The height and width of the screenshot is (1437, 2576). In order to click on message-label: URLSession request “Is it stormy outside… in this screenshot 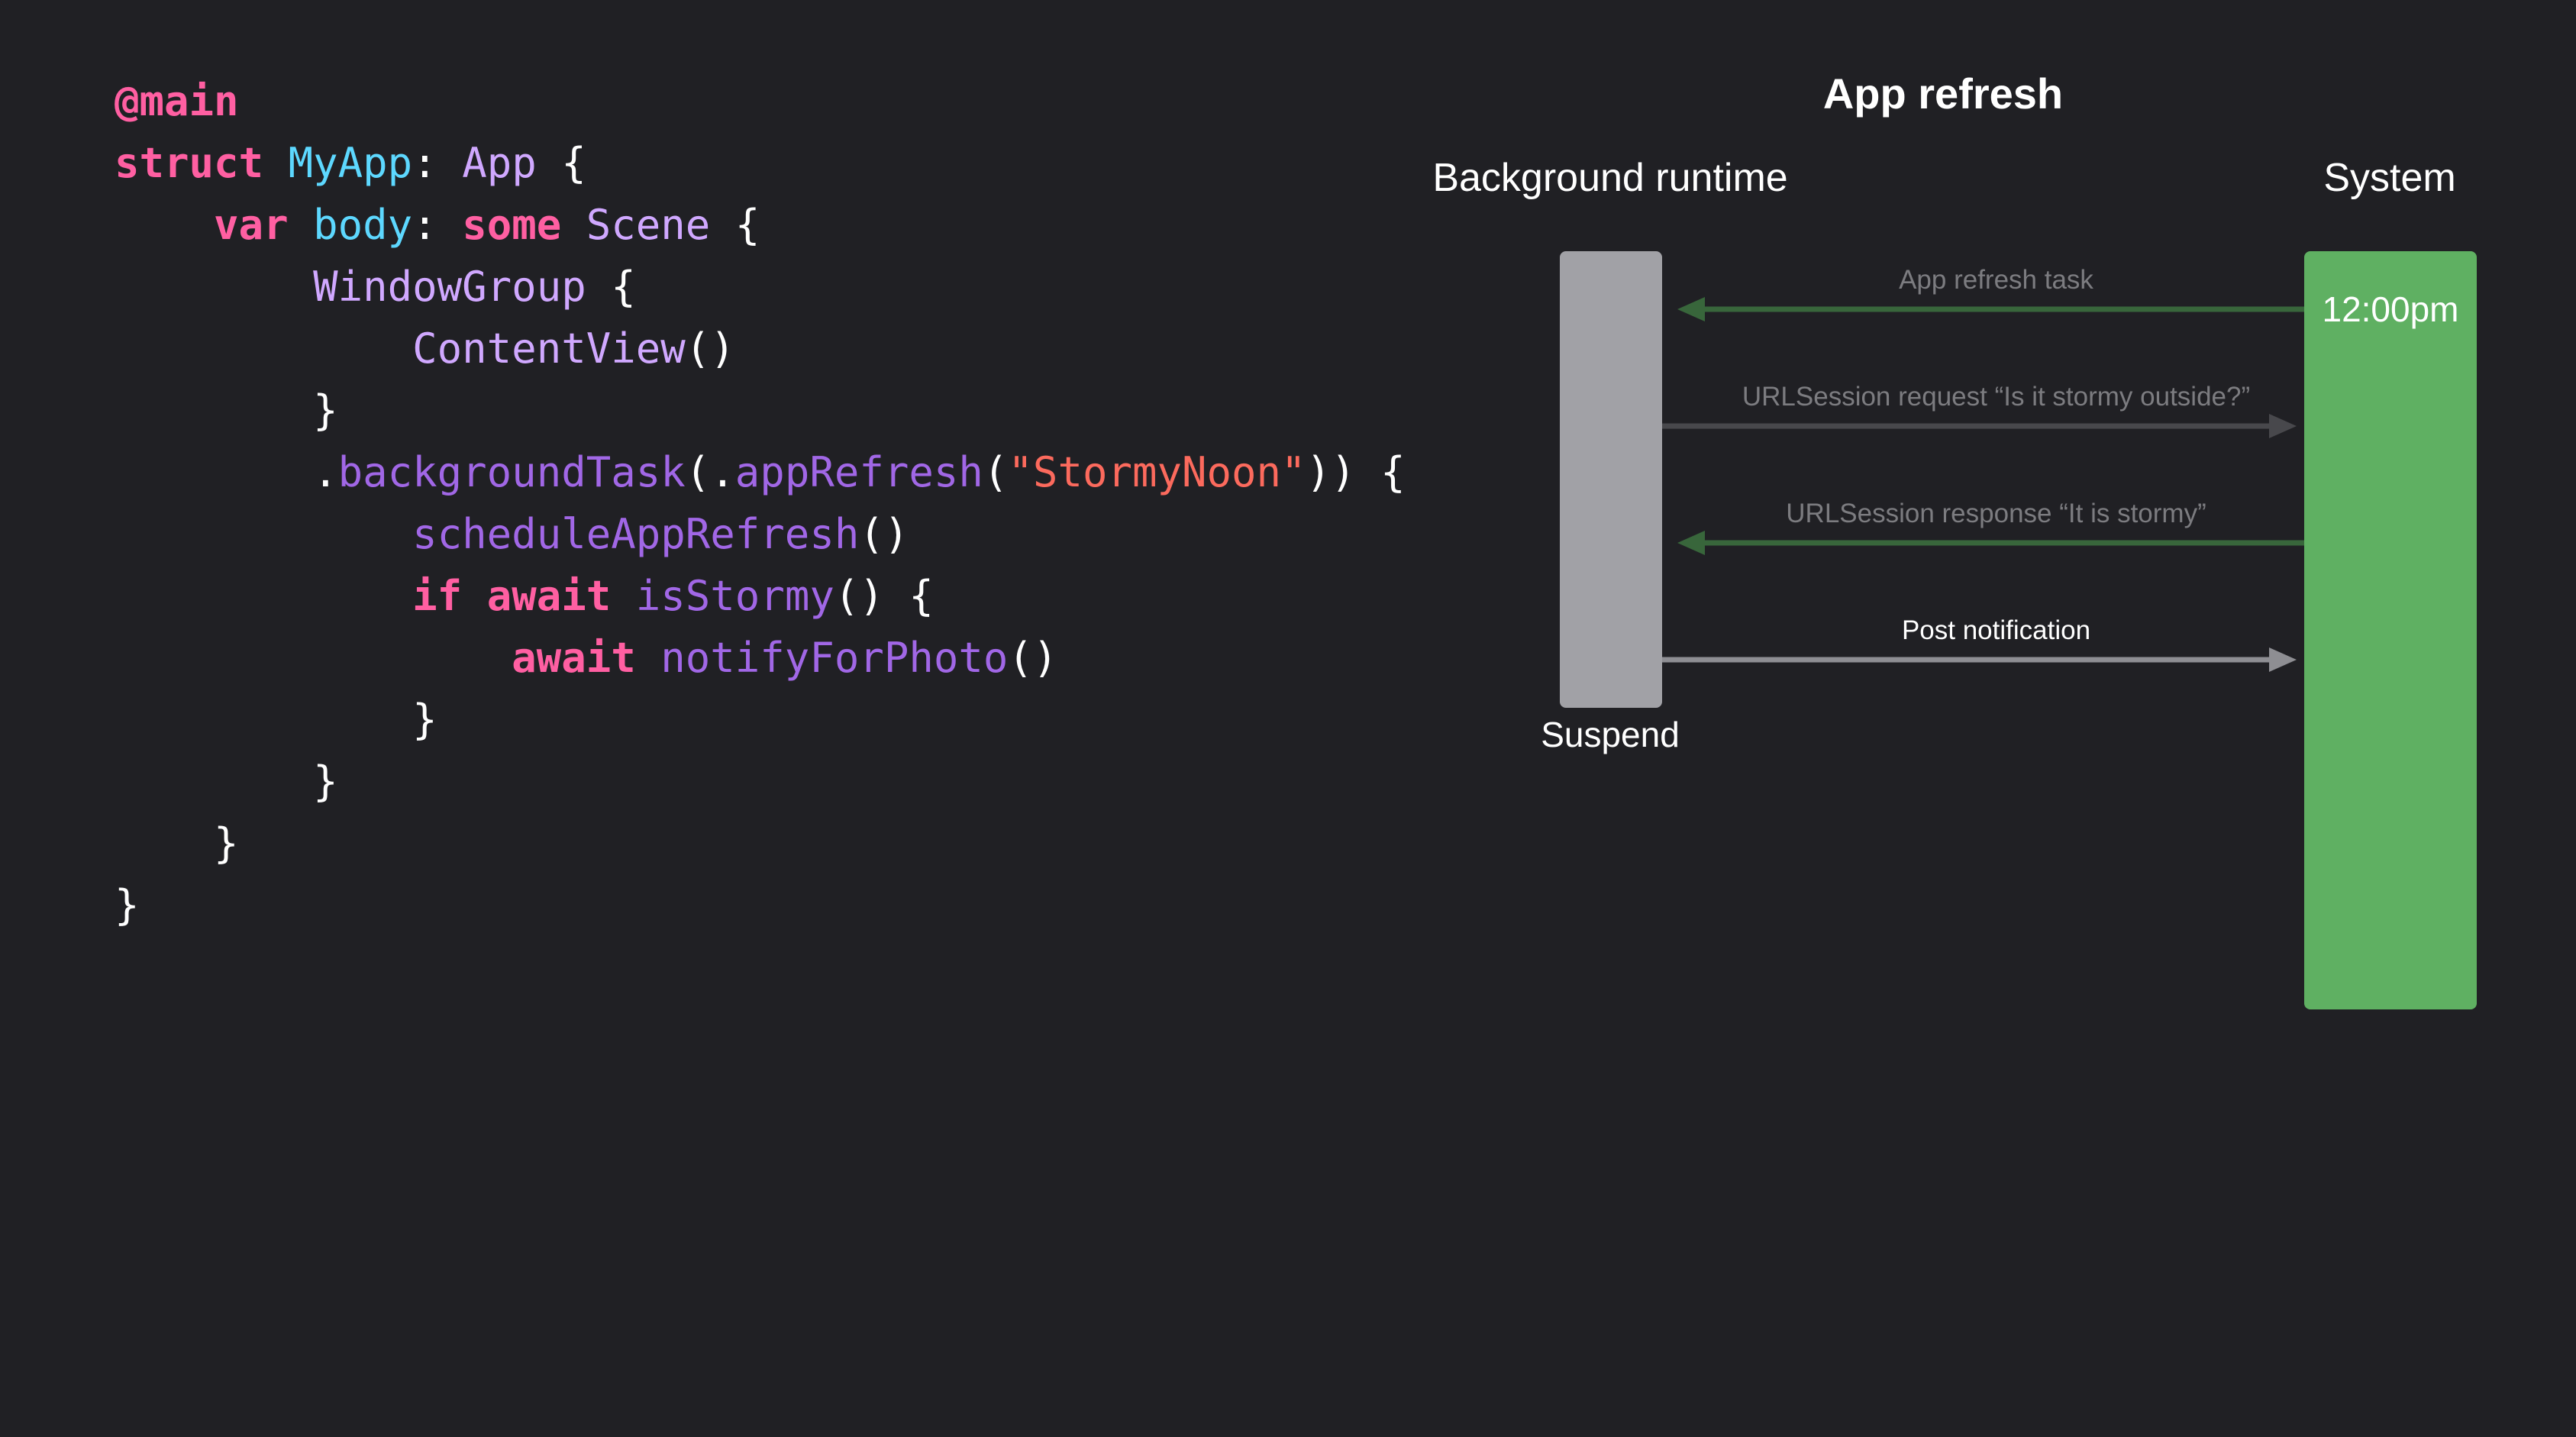, I will do `click(1996, 397)`.